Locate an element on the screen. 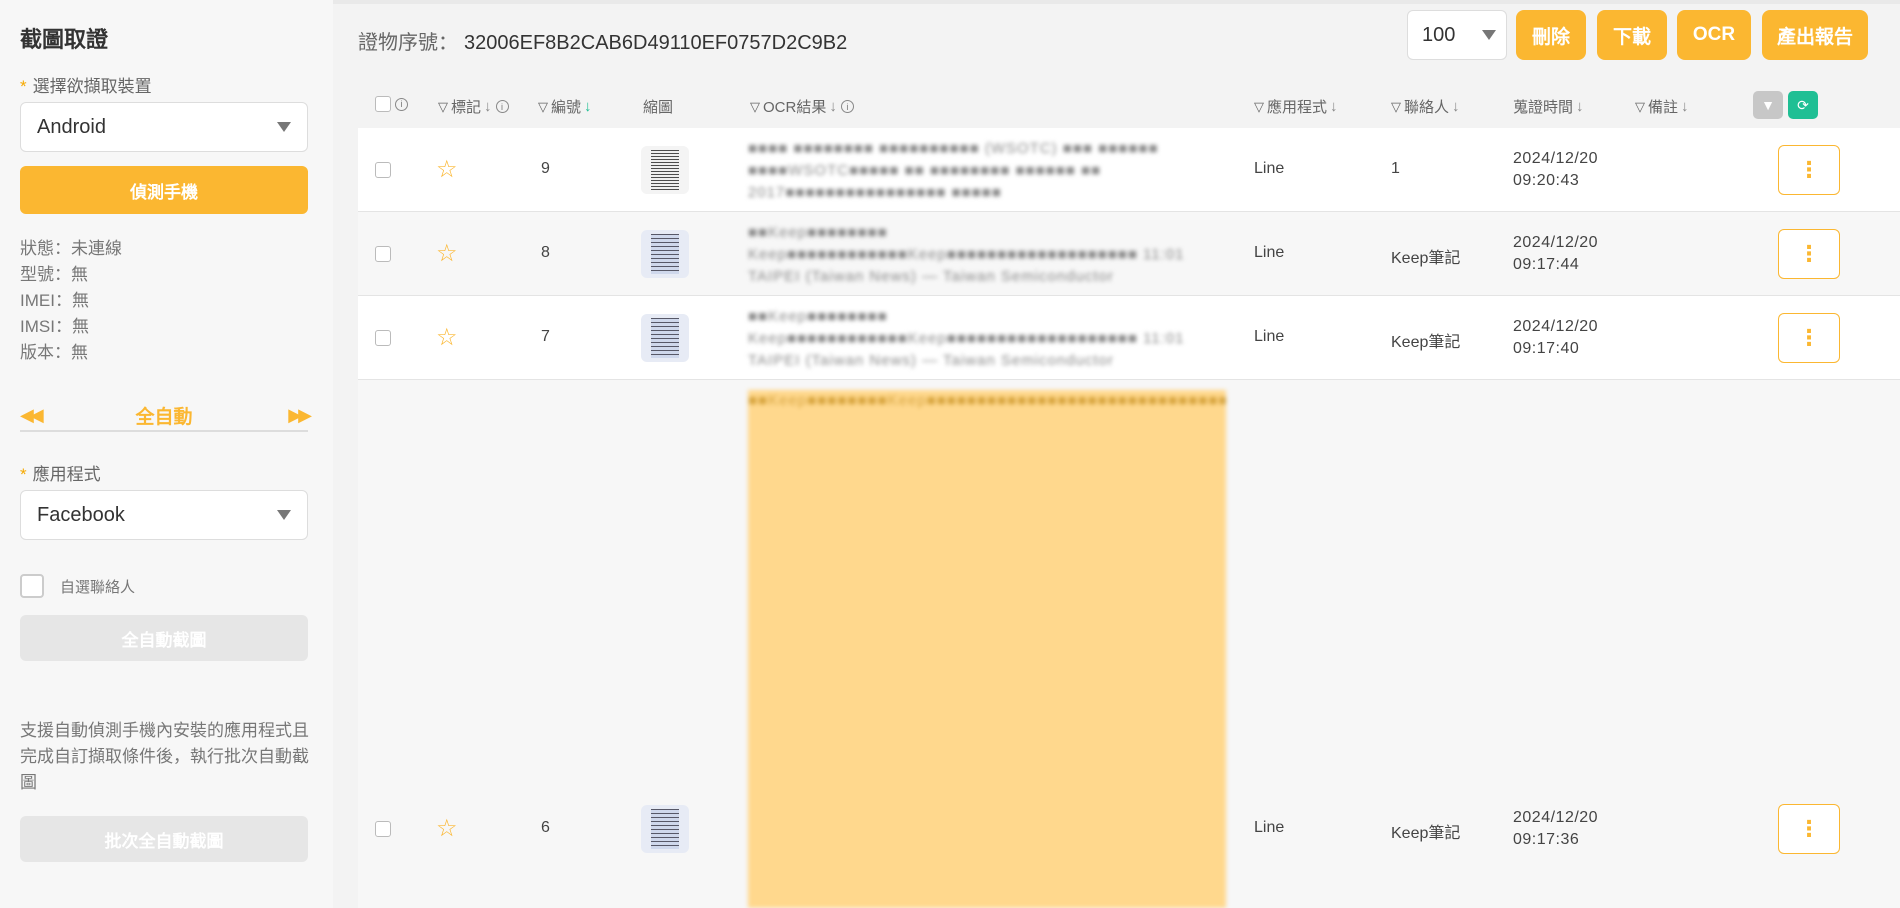 The image size is (1900, 908). row-number: 7 is located at coordinates (545, 336).